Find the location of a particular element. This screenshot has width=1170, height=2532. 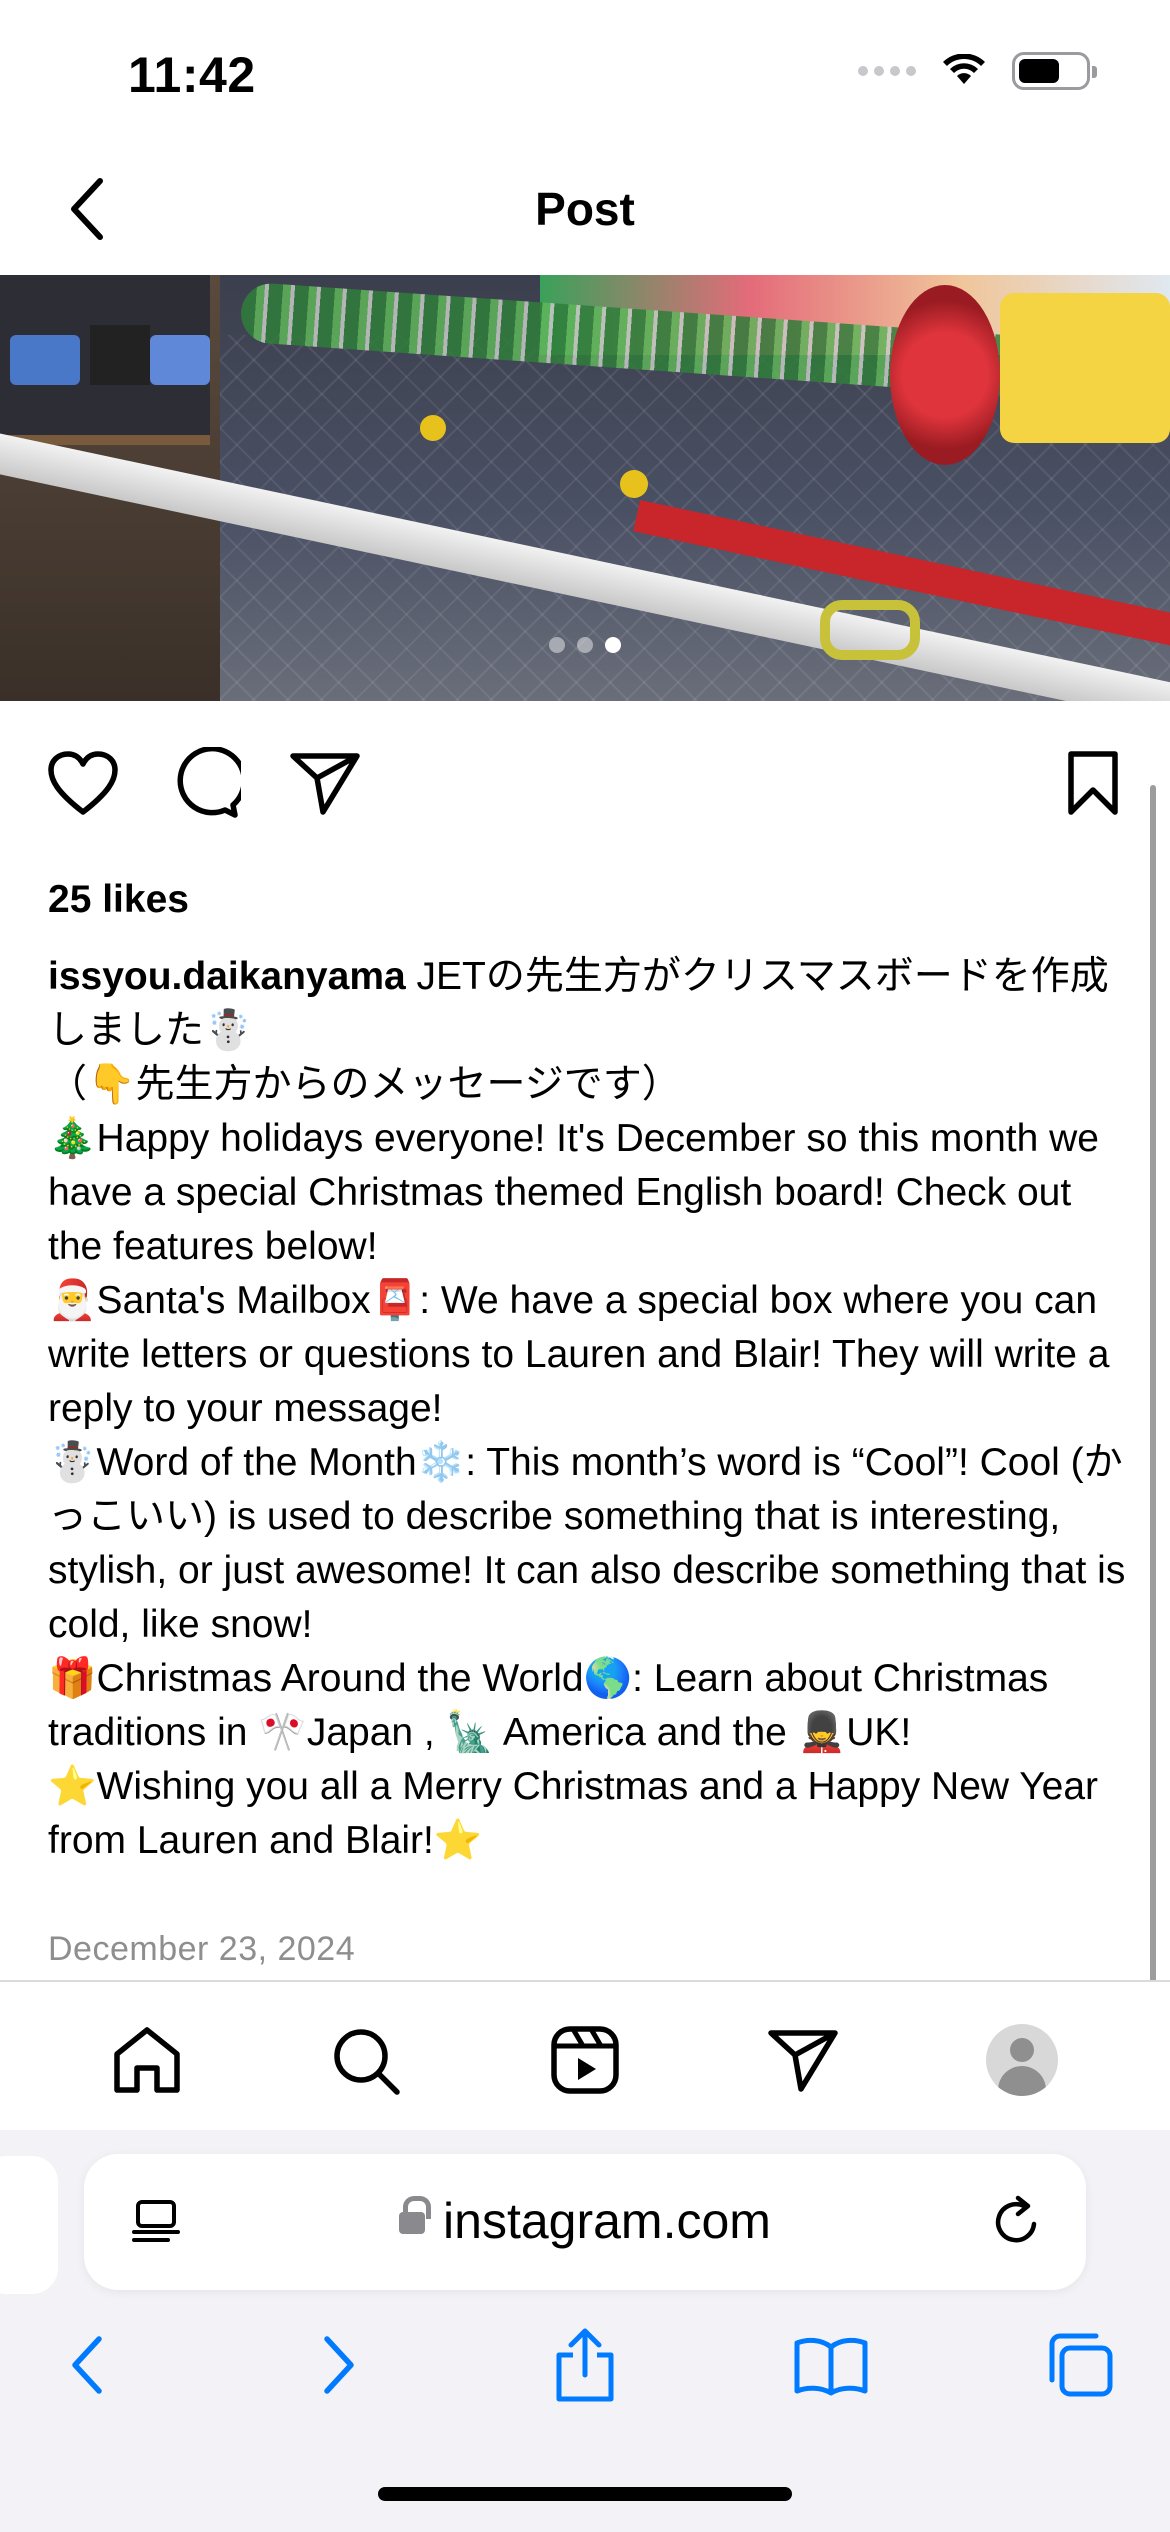

browser-tabs-button is located at coordinates (1079, 2365).